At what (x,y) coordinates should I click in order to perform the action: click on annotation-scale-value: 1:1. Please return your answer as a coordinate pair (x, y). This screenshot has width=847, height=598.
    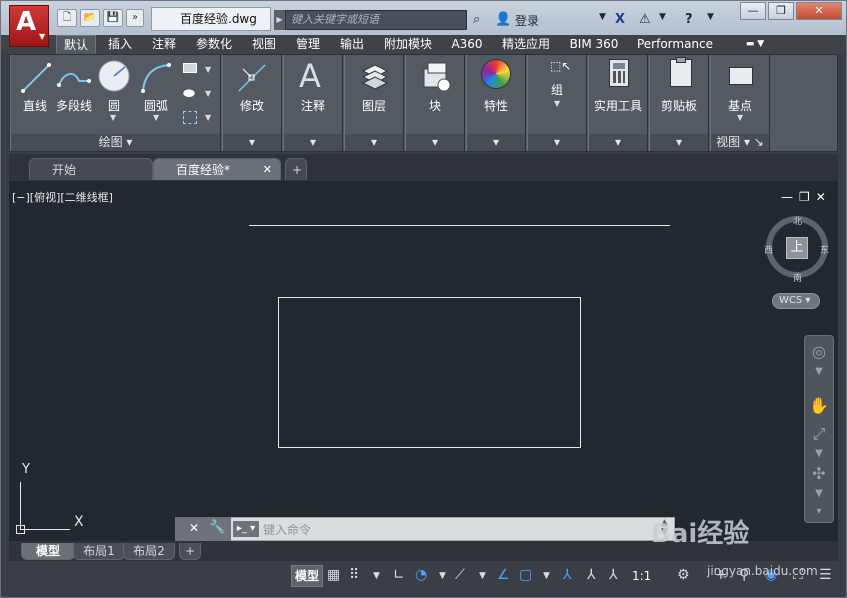
    Looking at the image, I should click on (641, 576).